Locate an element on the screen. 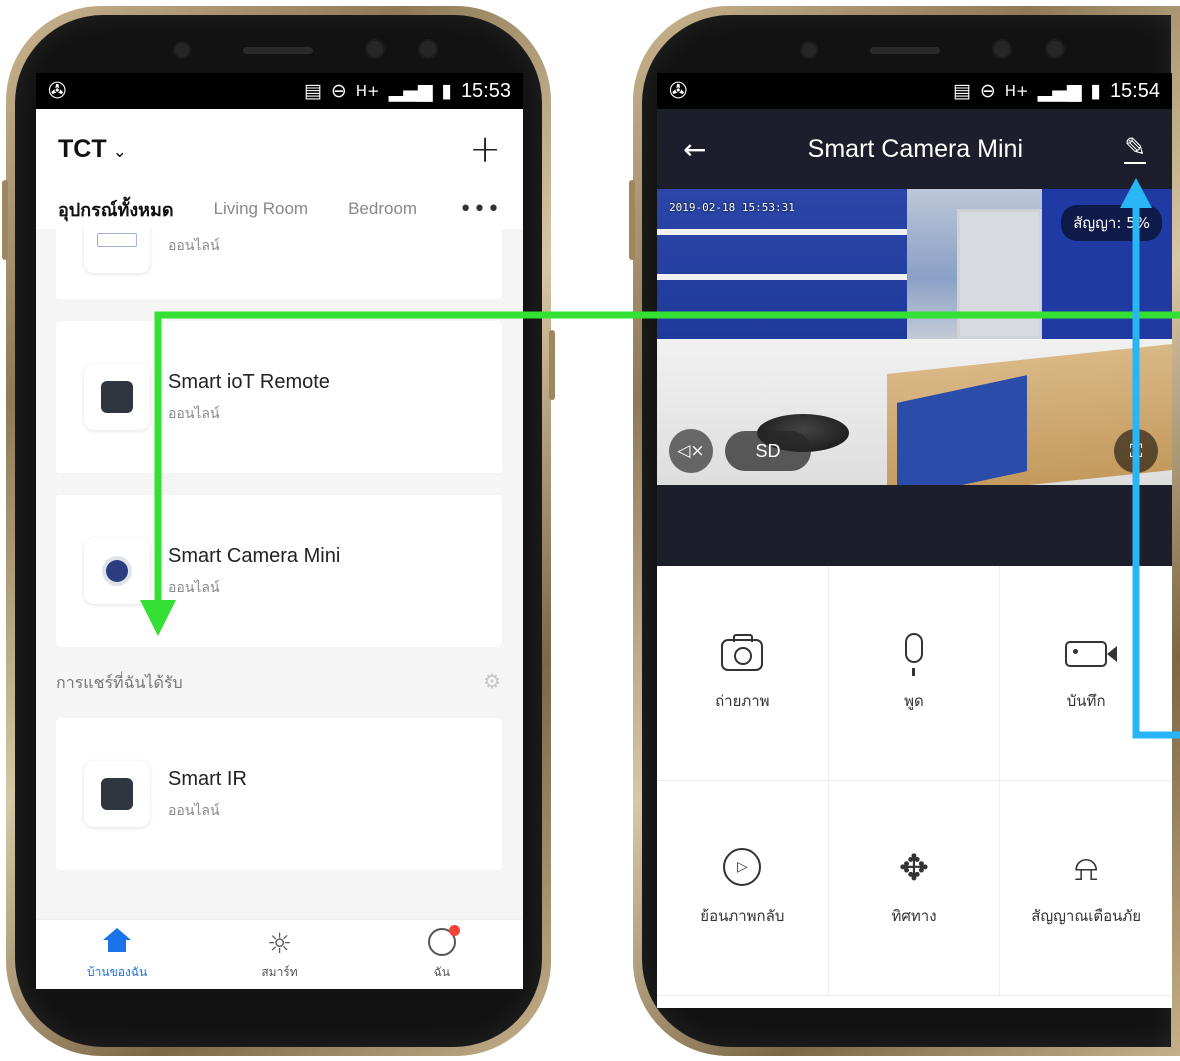 The height and width of the screenshot is (1061, 1180). status-icons: ▤ ⊖ H+ ▂▄▆ ▮ 15:53 is located at coordinates (407, 91).